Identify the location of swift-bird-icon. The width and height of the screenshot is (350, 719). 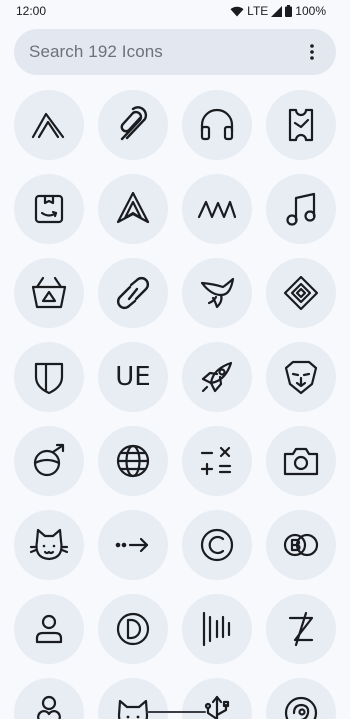
(217, 293).